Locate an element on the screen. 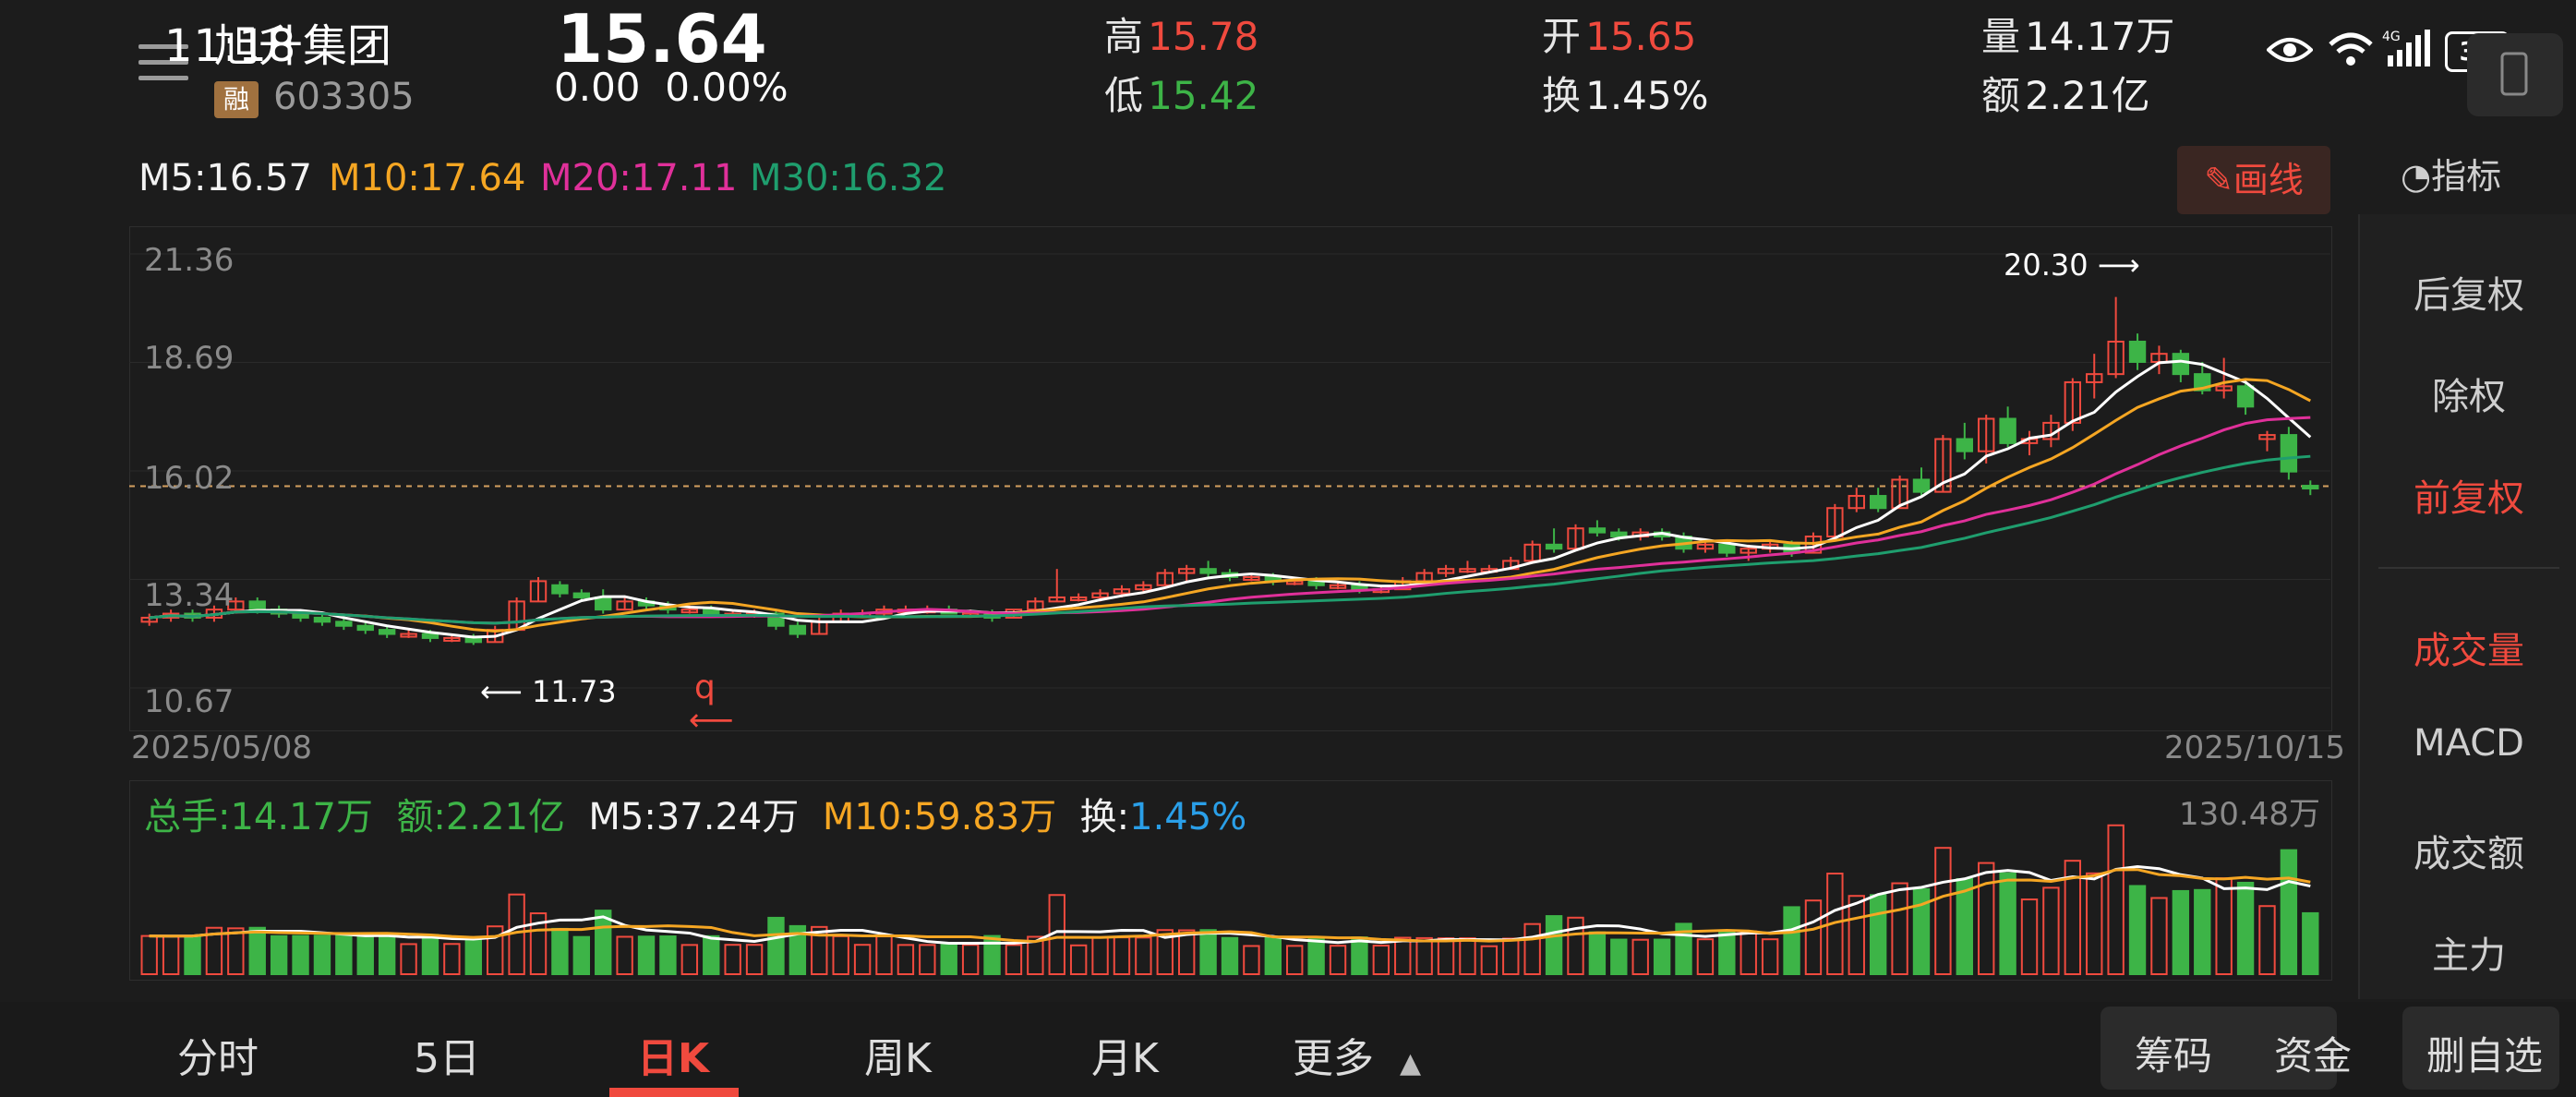  active-tab-indicator is located at coordinates (674, 1092).